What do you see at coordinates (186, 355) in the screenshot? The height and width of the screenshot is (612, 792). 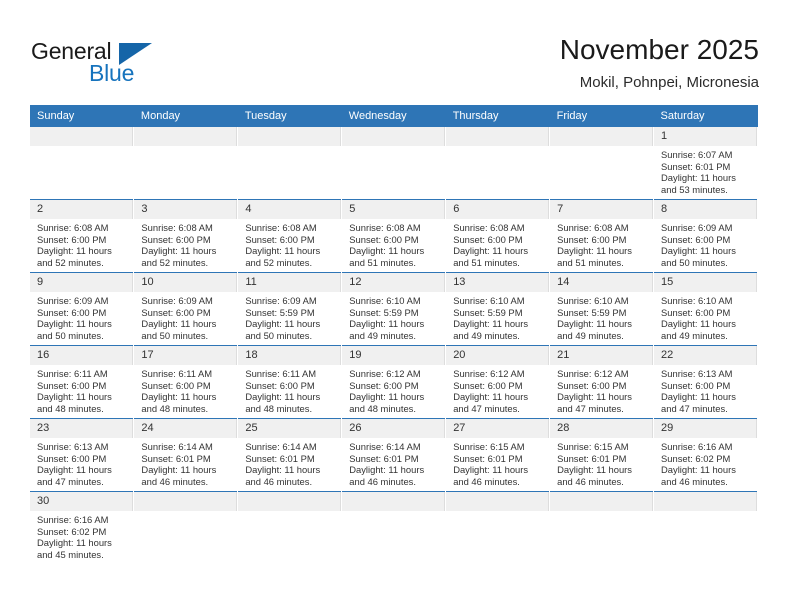 I see `day-number: 17` at bounding box center [186, 355].